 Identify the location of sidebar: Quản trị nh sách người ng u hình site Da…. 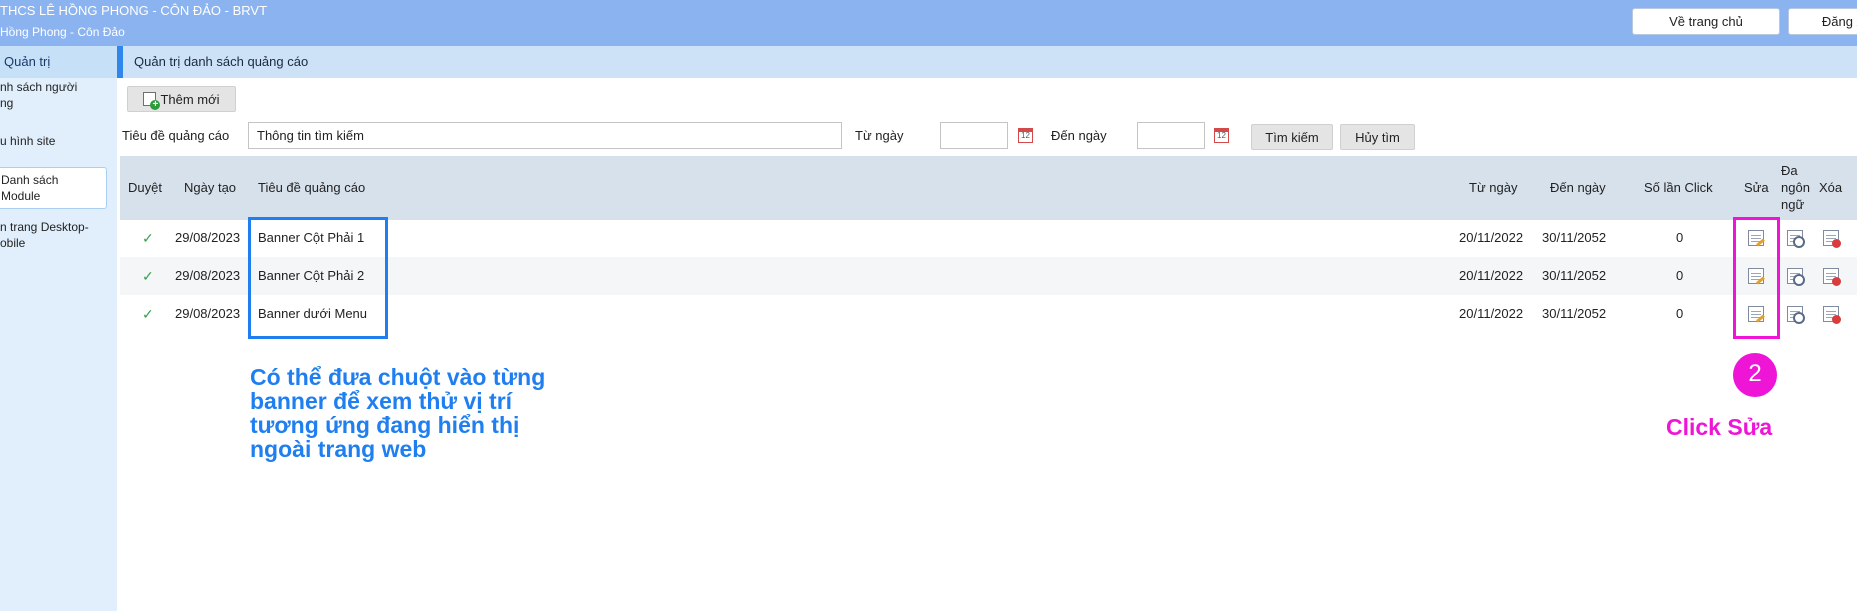
(58, 328).